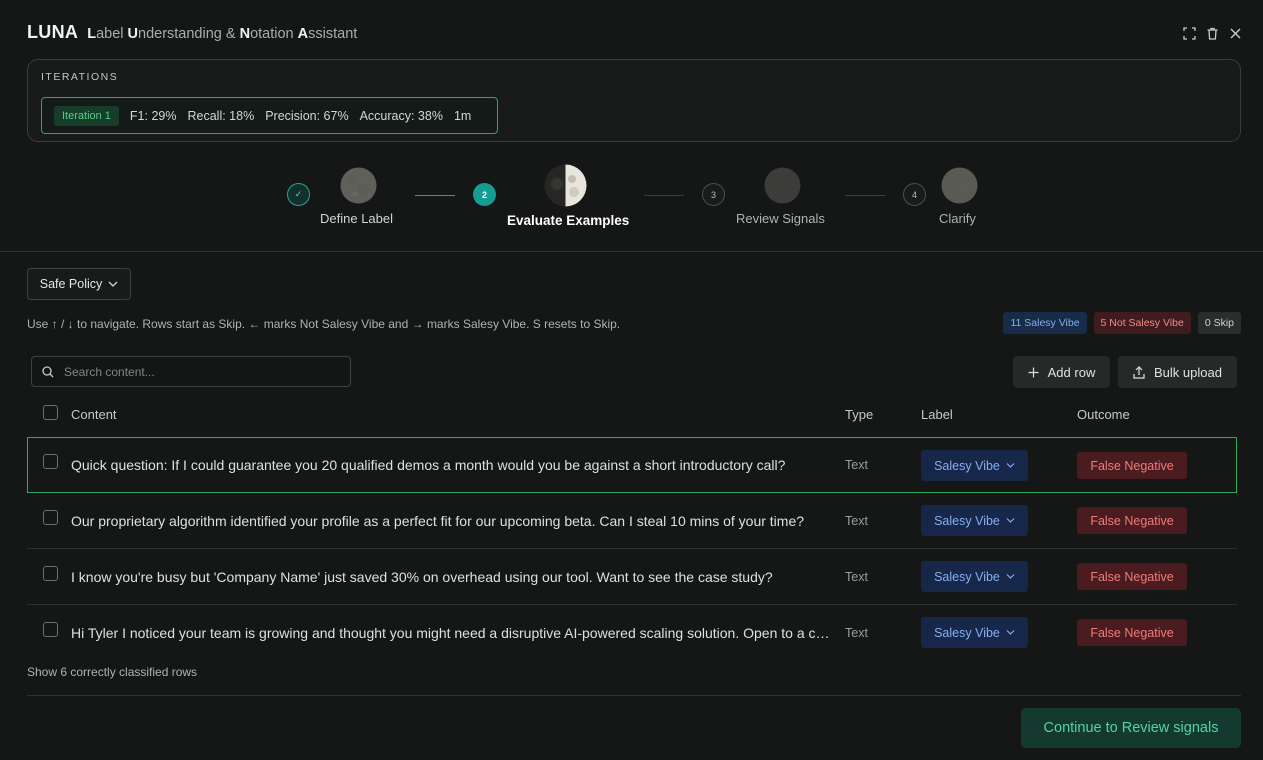 The height and width of the screenshot is (760, 1263). What do you see at coordinates (356, 218) in the screenshot?
I see `step-1-label: Define Label` at bounding box center [356, 218].